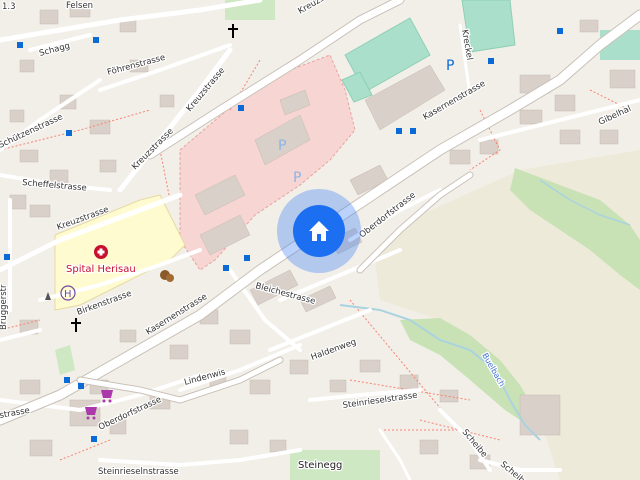 Image resolution: width=640 pixels, height=480 pixels. What do you see at coordinates (319, 231) in the screenshot?
I see `location-marker` at bounding box center [319, 231].